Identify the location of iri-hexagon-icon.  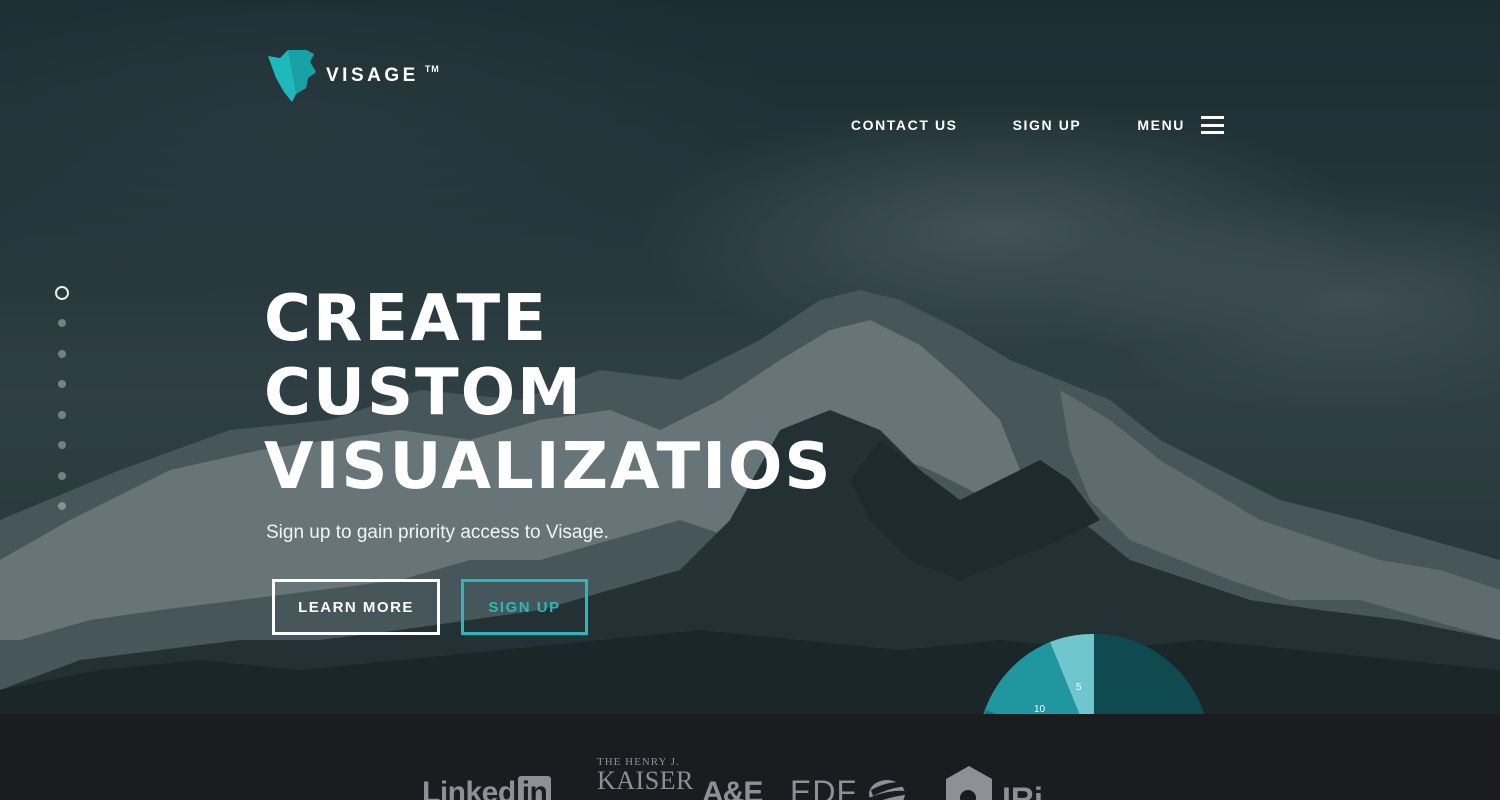
(969, 783).